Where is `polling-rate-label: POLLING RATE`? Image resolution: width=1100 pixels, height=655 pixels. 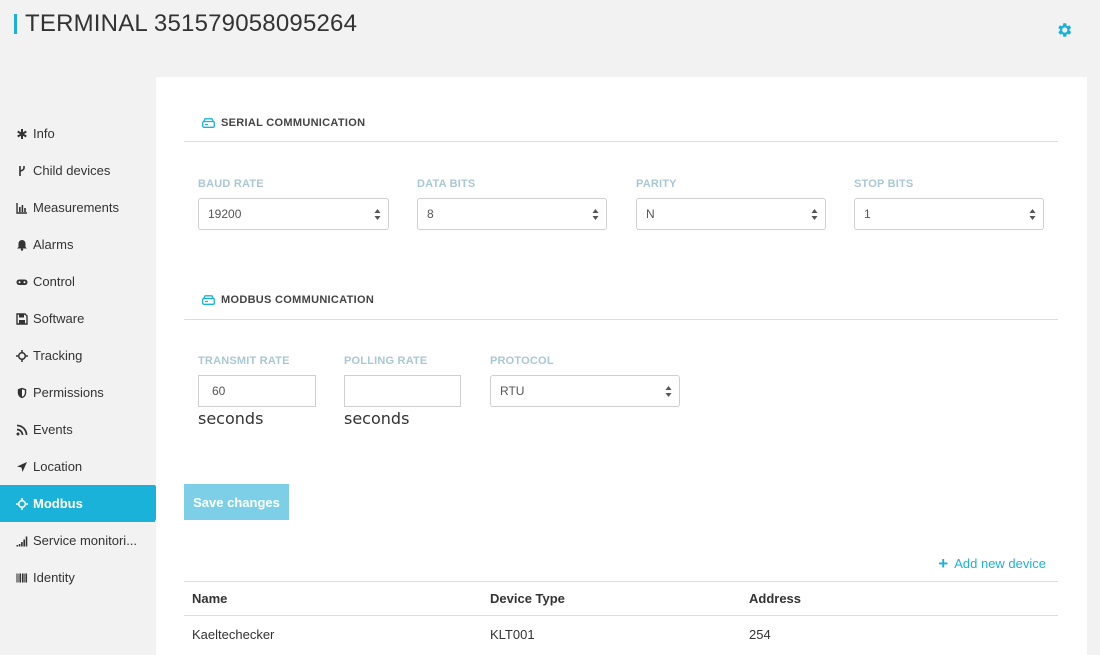 polling-rate-label: POLLING RATE is located at coordinates (386, 361).